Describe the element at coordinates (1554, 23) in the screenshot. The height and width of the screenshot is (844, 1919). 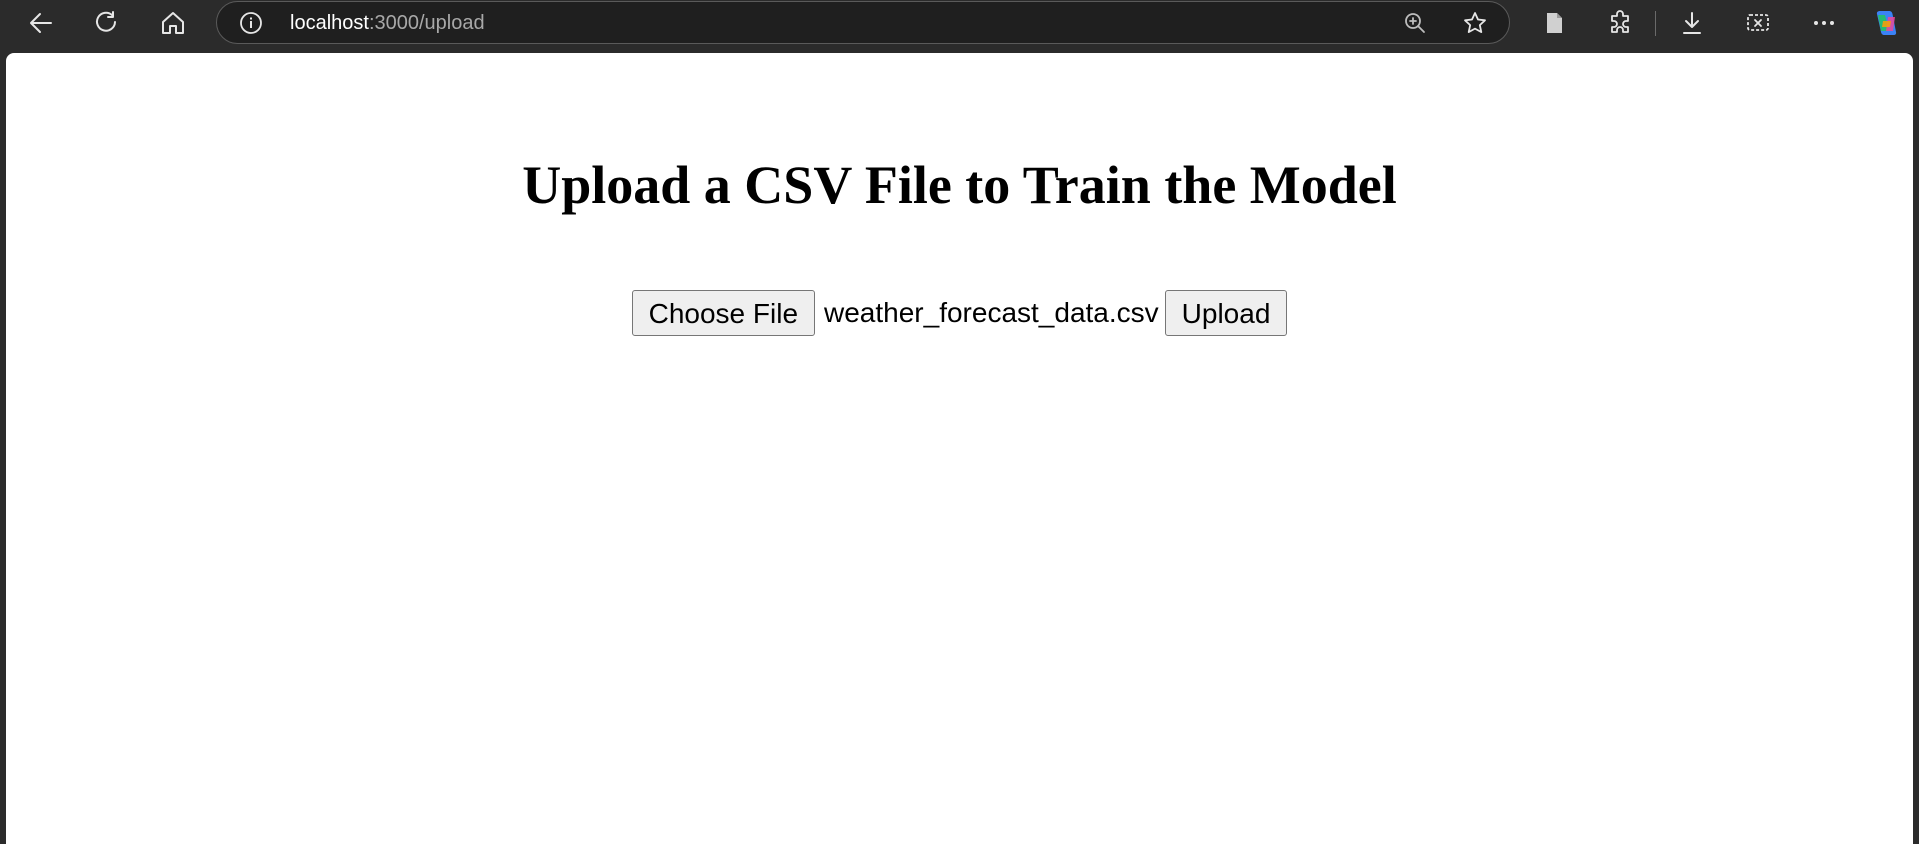
I see `reading-view-icon` at that location.